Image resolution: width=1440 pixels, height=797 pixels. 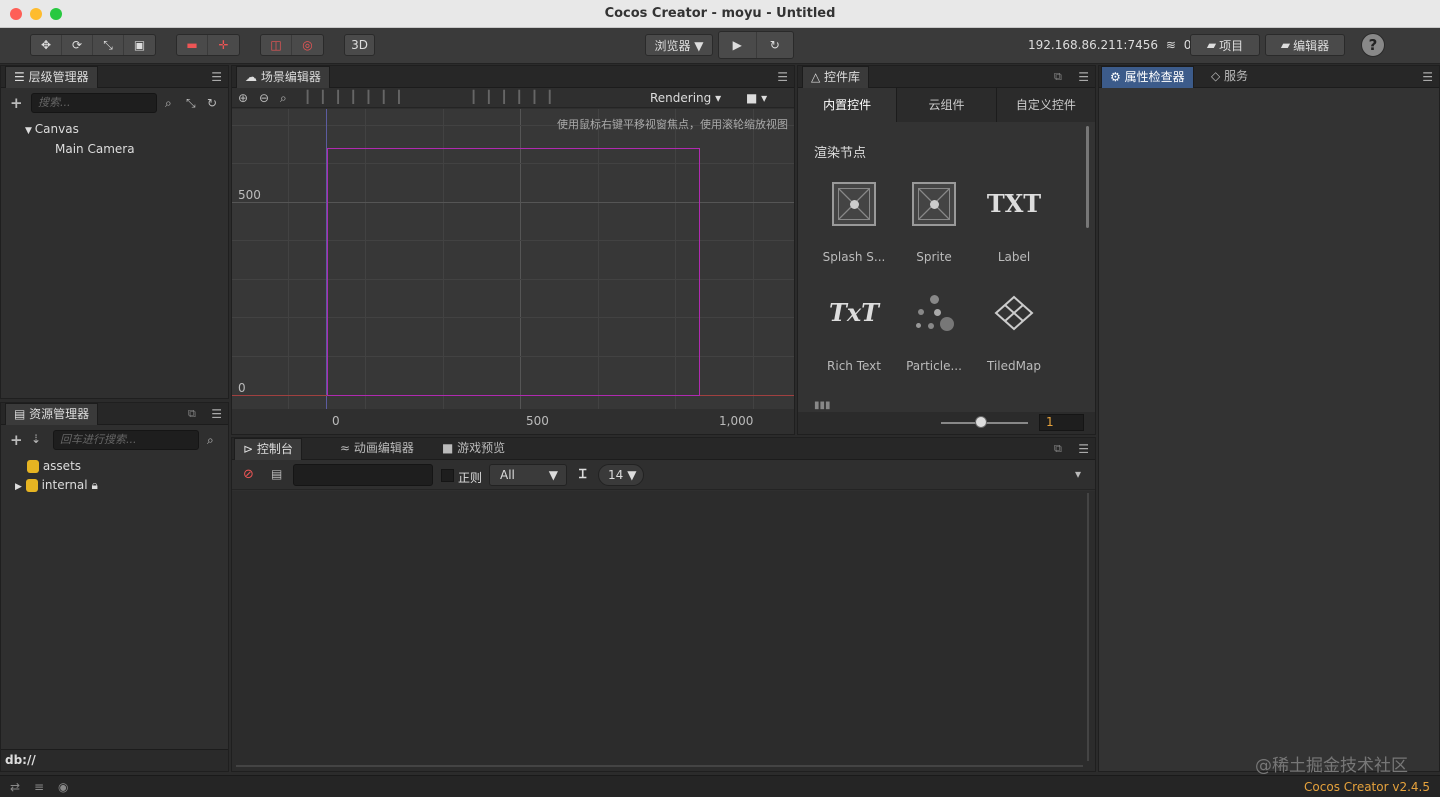 What do you see at coordinates (268, 449) in the screenshot?
I see `tab-console: ⊳ 控制台` at bounding box center [268, 449].